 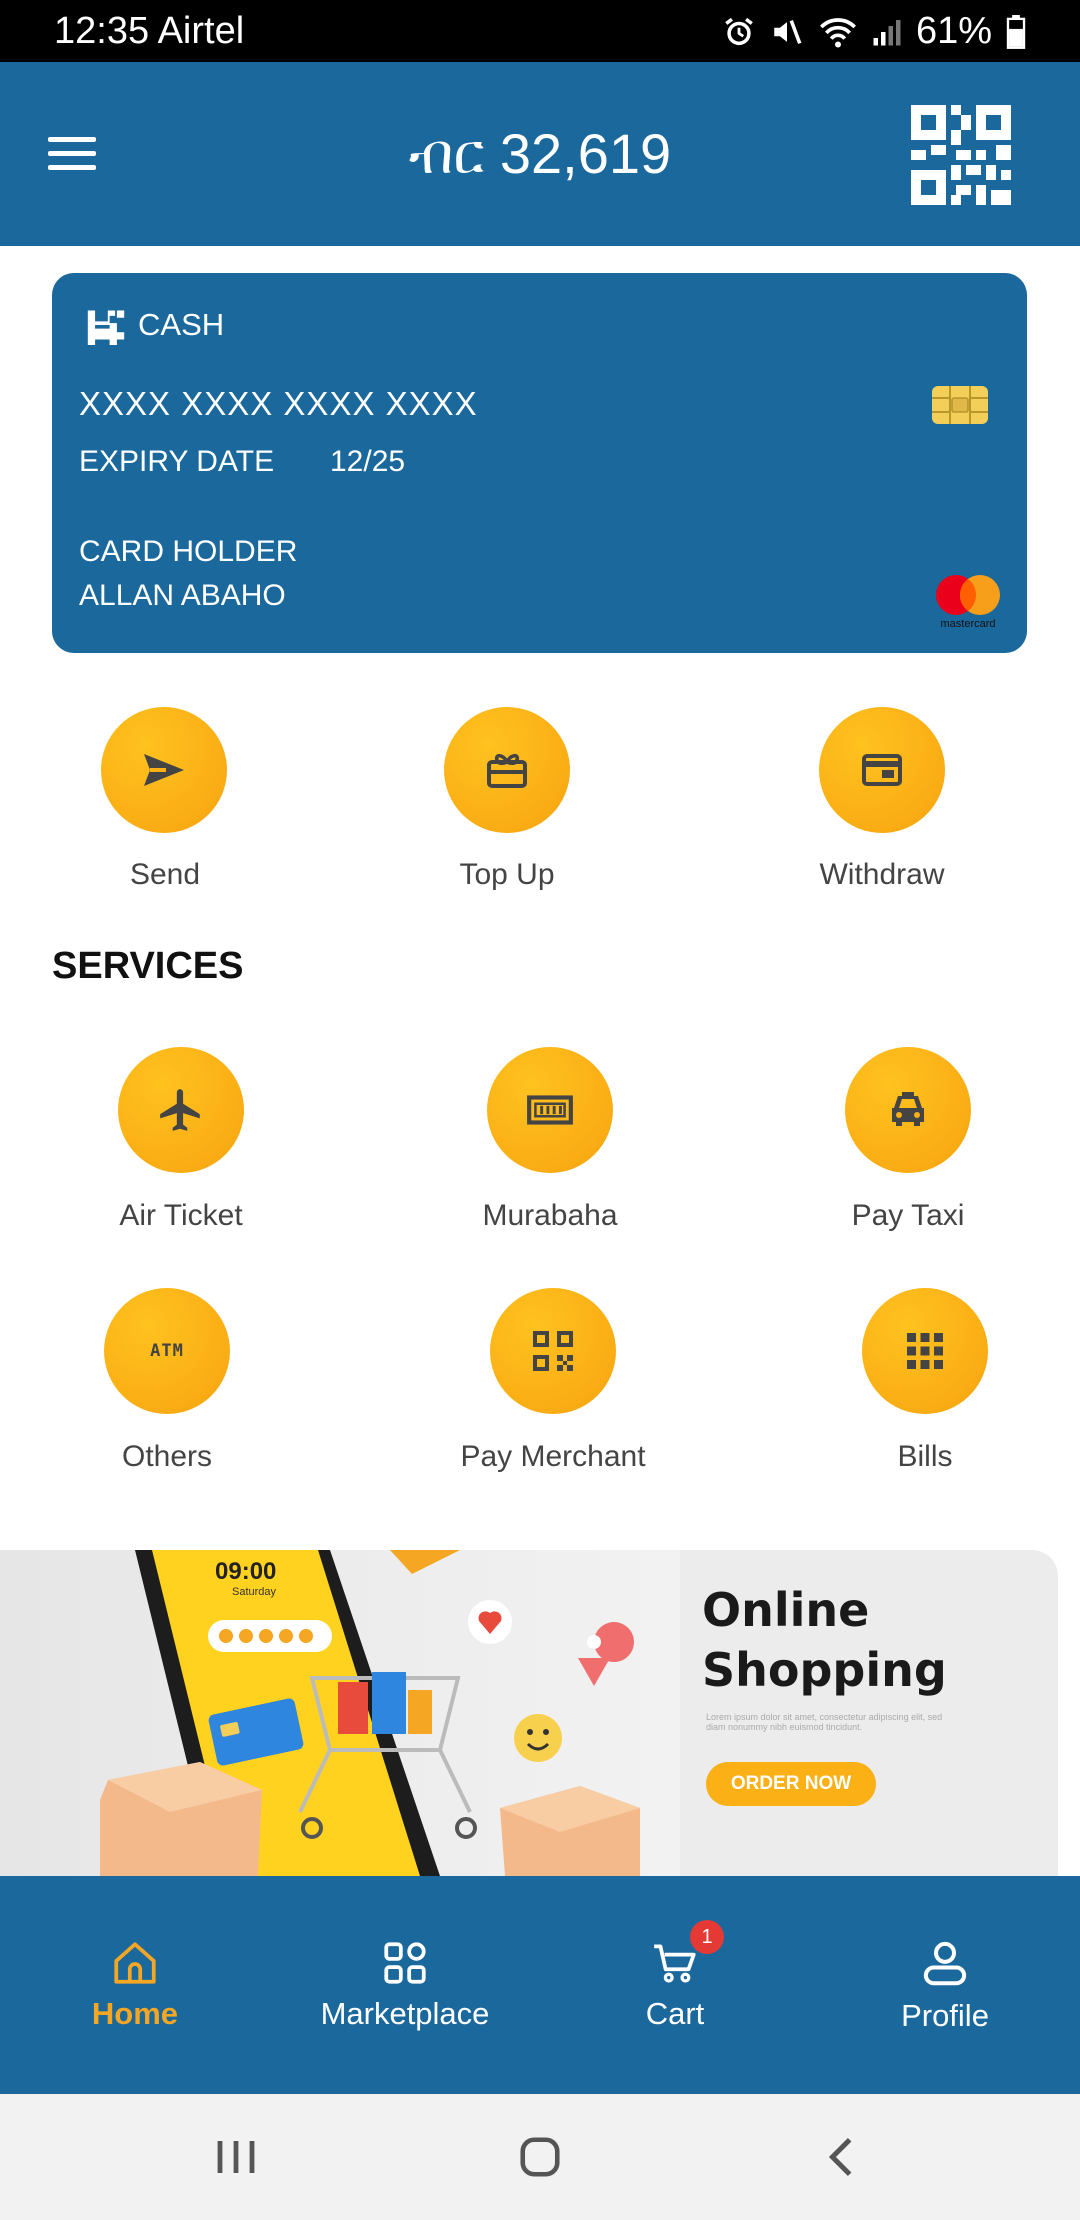 What do you see at coordinates (786, 1610) in the screenshot?
I see `banner-title-line1: Online` at bounding box center [786, 1610].